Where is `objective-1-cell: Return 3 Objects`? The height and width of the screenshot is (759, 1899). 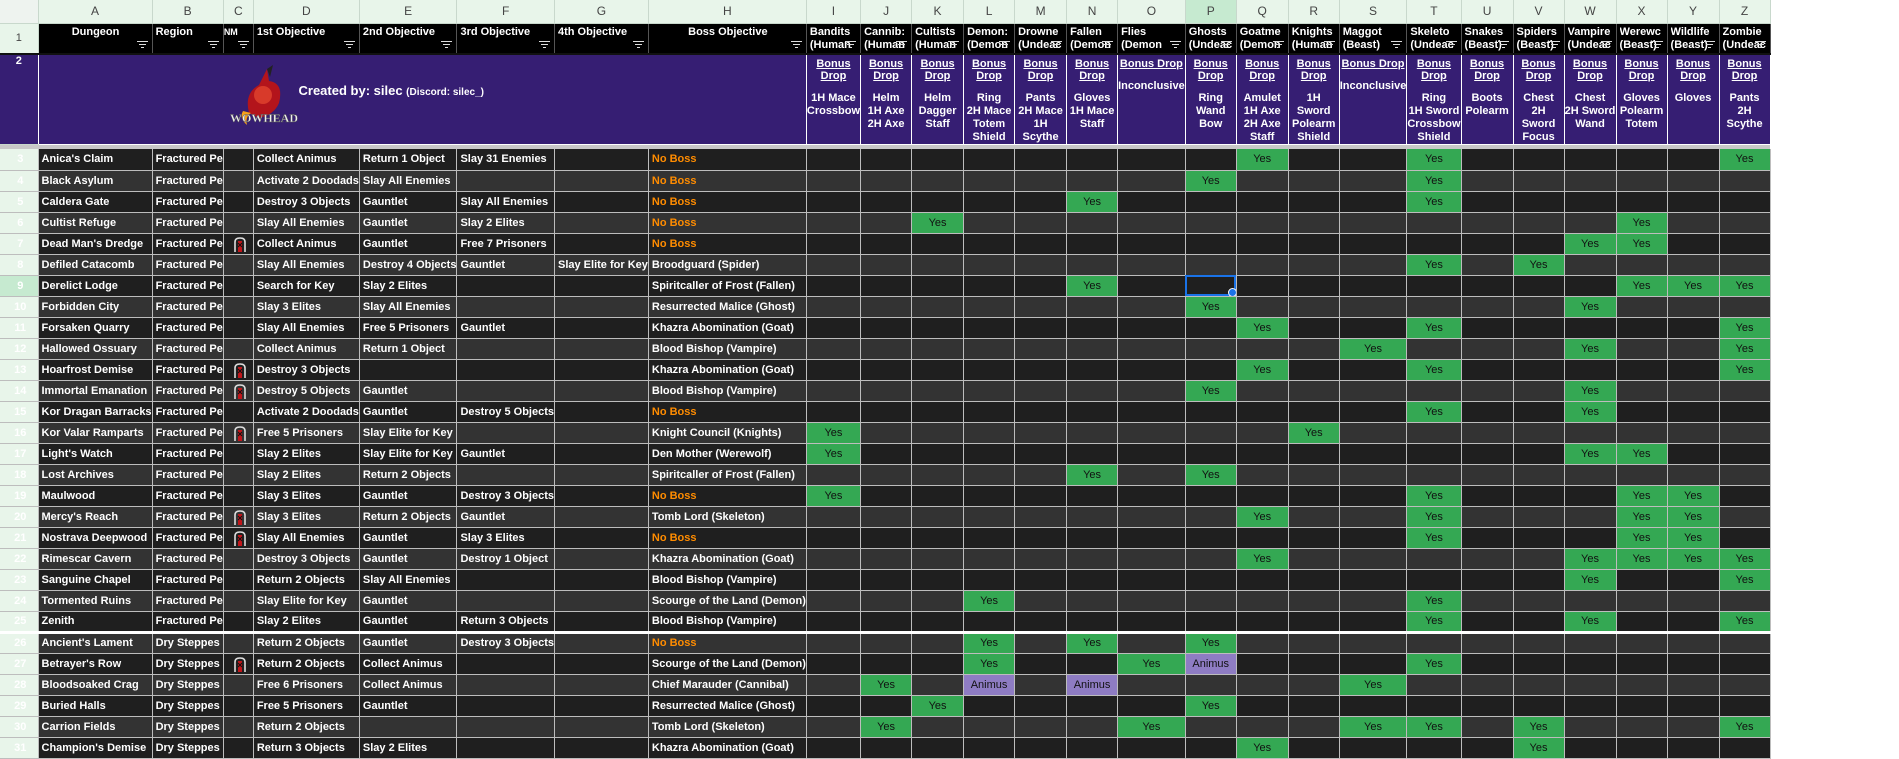
objective-1-cell: Return 3 Objects is located at coordinates (306, 748).